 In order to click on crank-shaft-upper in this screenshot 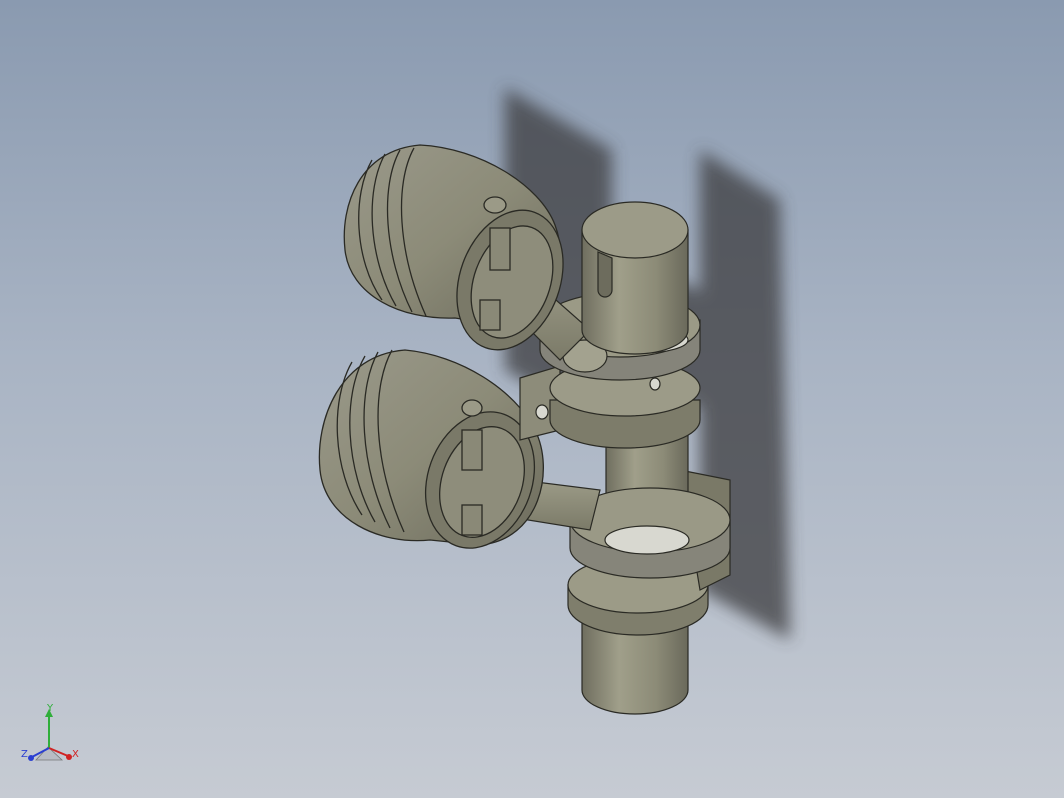, I will do `click(635, 278)`.